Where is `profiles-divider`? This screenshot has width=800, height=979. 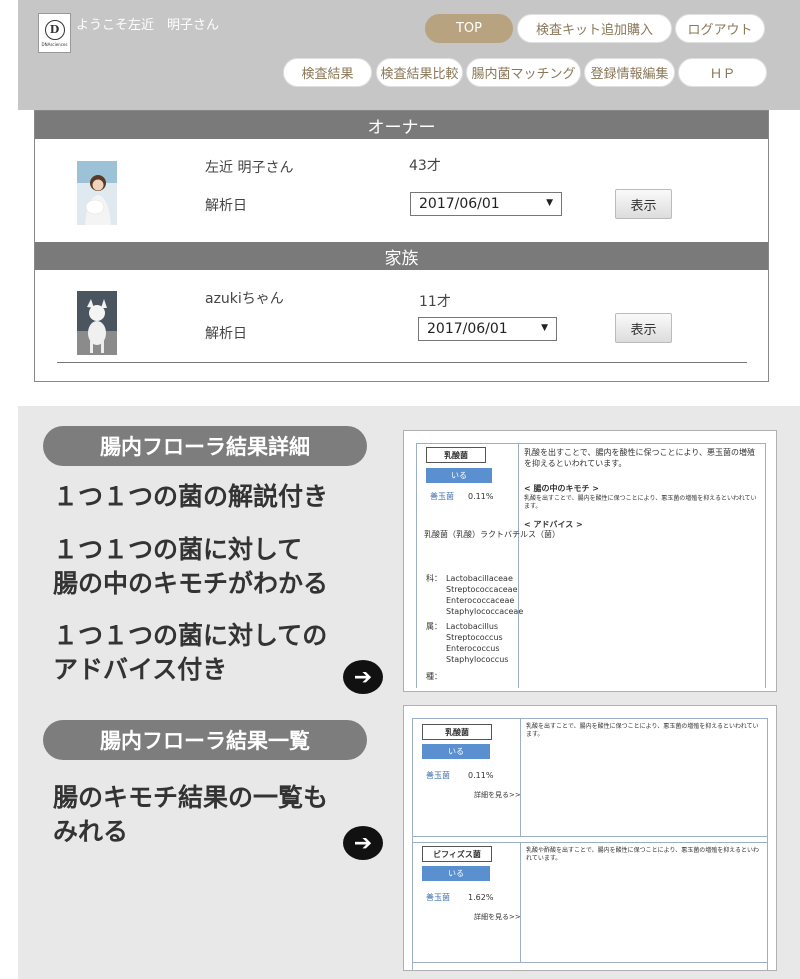
profiles-divider is located at coordinates (402, 362).